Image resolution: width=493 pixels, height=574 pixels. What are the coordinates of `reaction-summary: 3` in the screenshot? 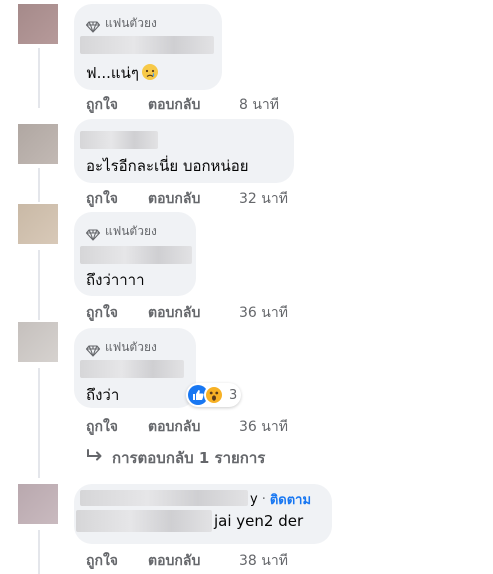 It's located at (214, 395).